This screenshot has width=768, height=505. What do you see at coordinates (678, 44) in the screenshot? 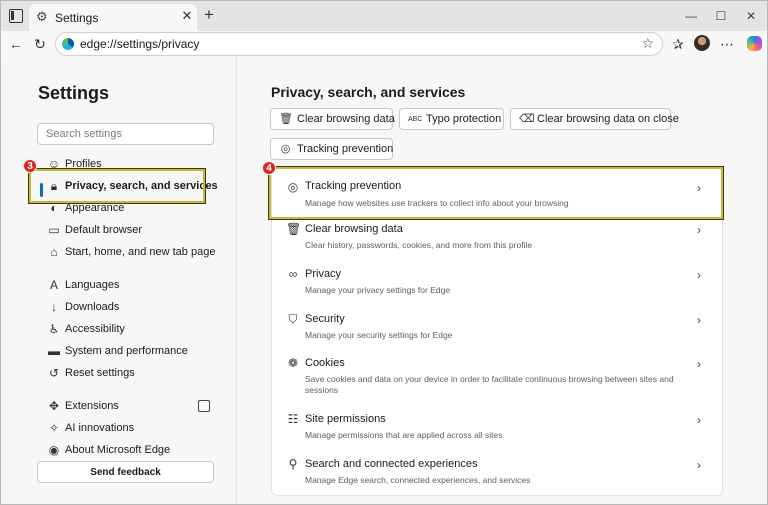
I see `favorites-icon: ✰` at bounding box center [678, 44].